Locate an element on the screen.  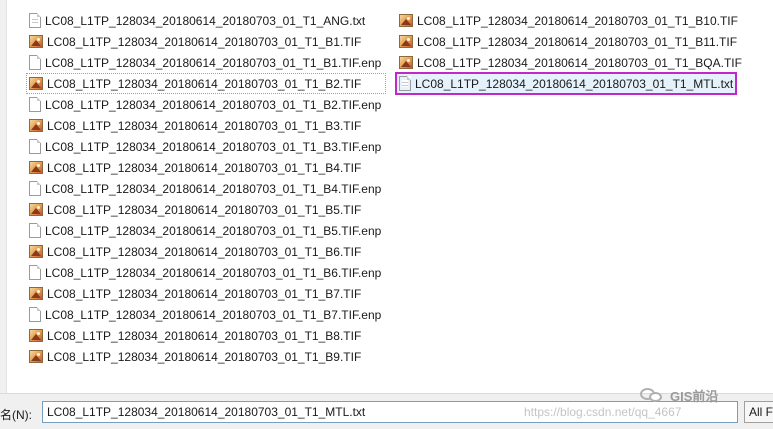
nav-pane-scrollbar is located at coordinates (3, 196).